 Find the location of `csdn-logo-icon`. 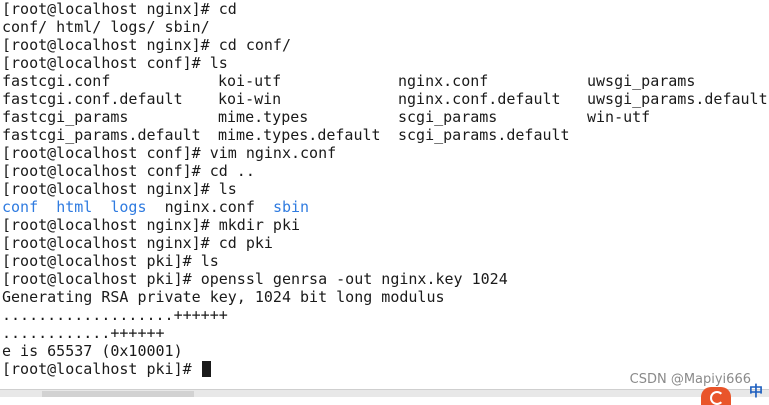

csdn-logo-icon is located at coordinates (716, 396).